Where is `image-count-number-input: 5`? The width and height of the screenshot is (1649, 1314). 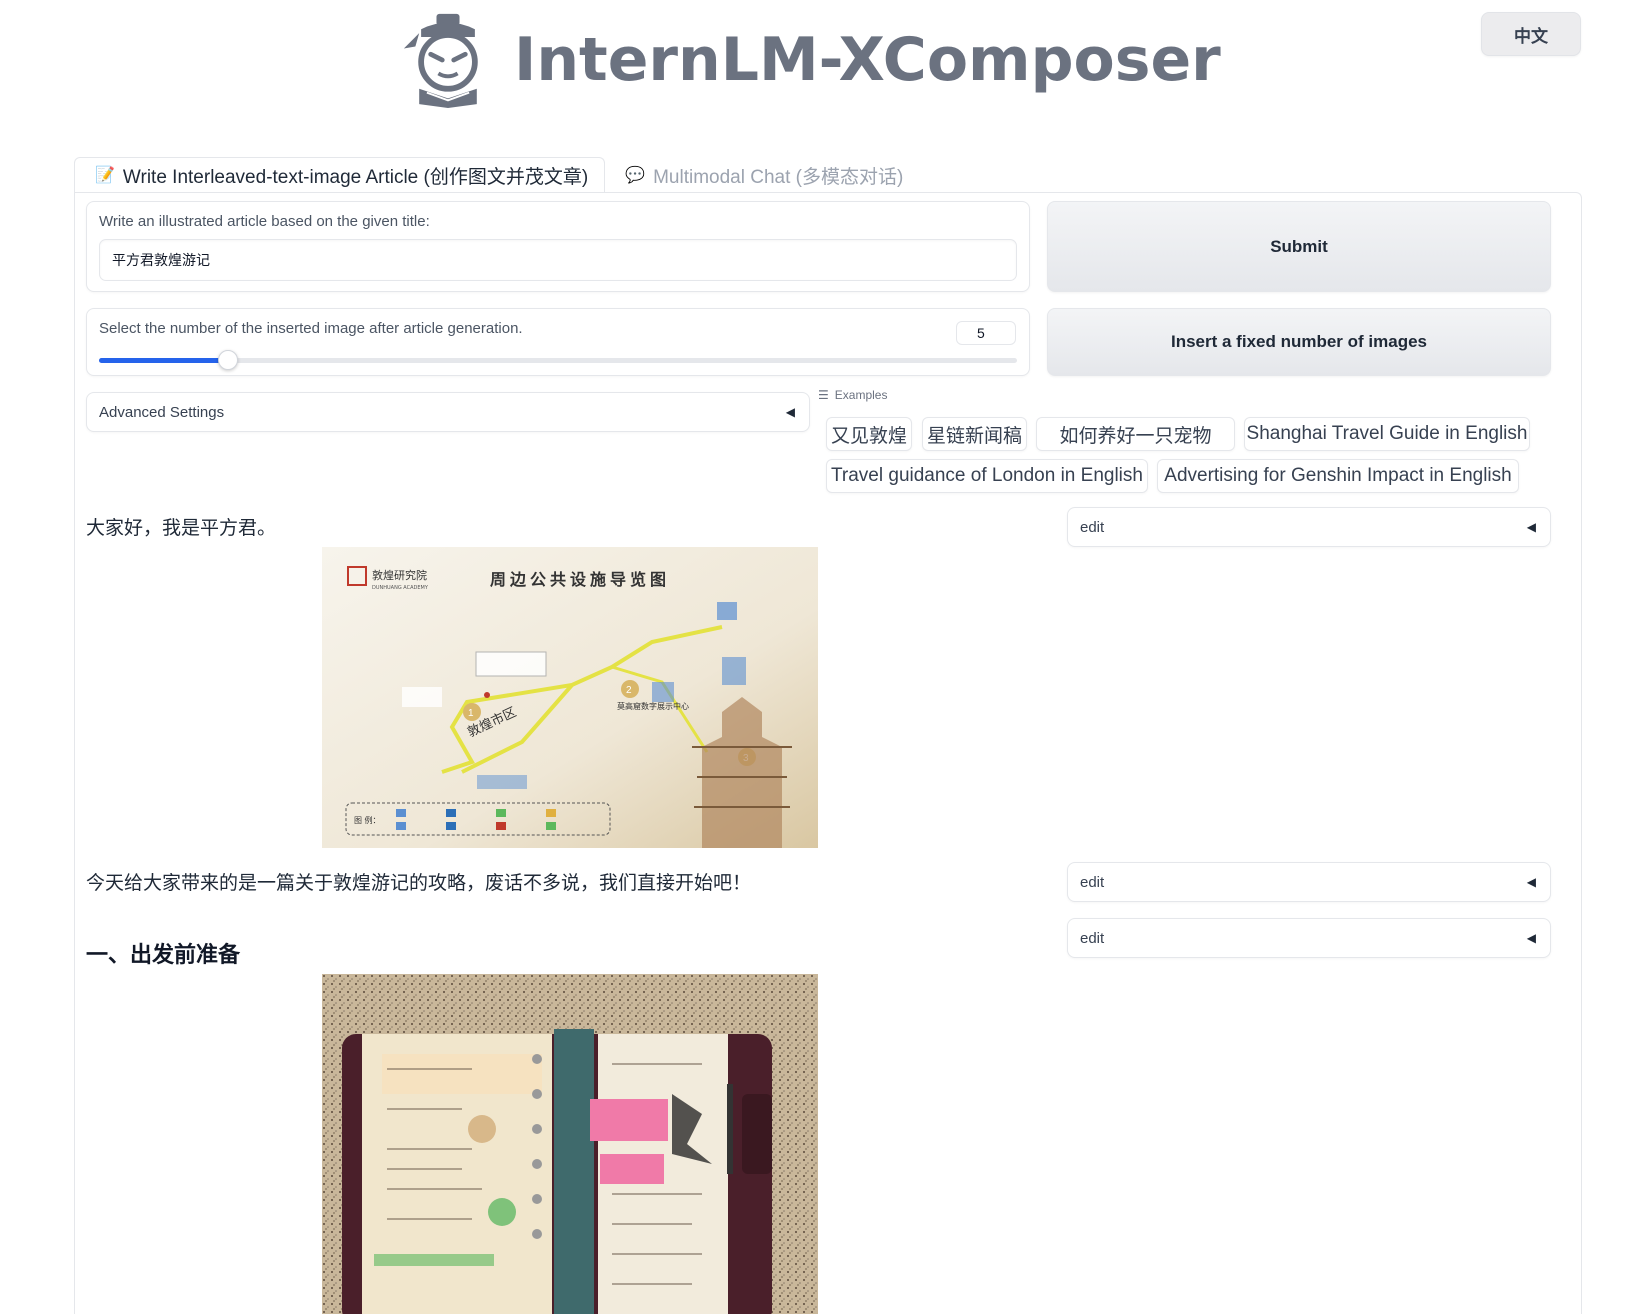 image-count-number-input: 5 is located at coordinates (986, 333).